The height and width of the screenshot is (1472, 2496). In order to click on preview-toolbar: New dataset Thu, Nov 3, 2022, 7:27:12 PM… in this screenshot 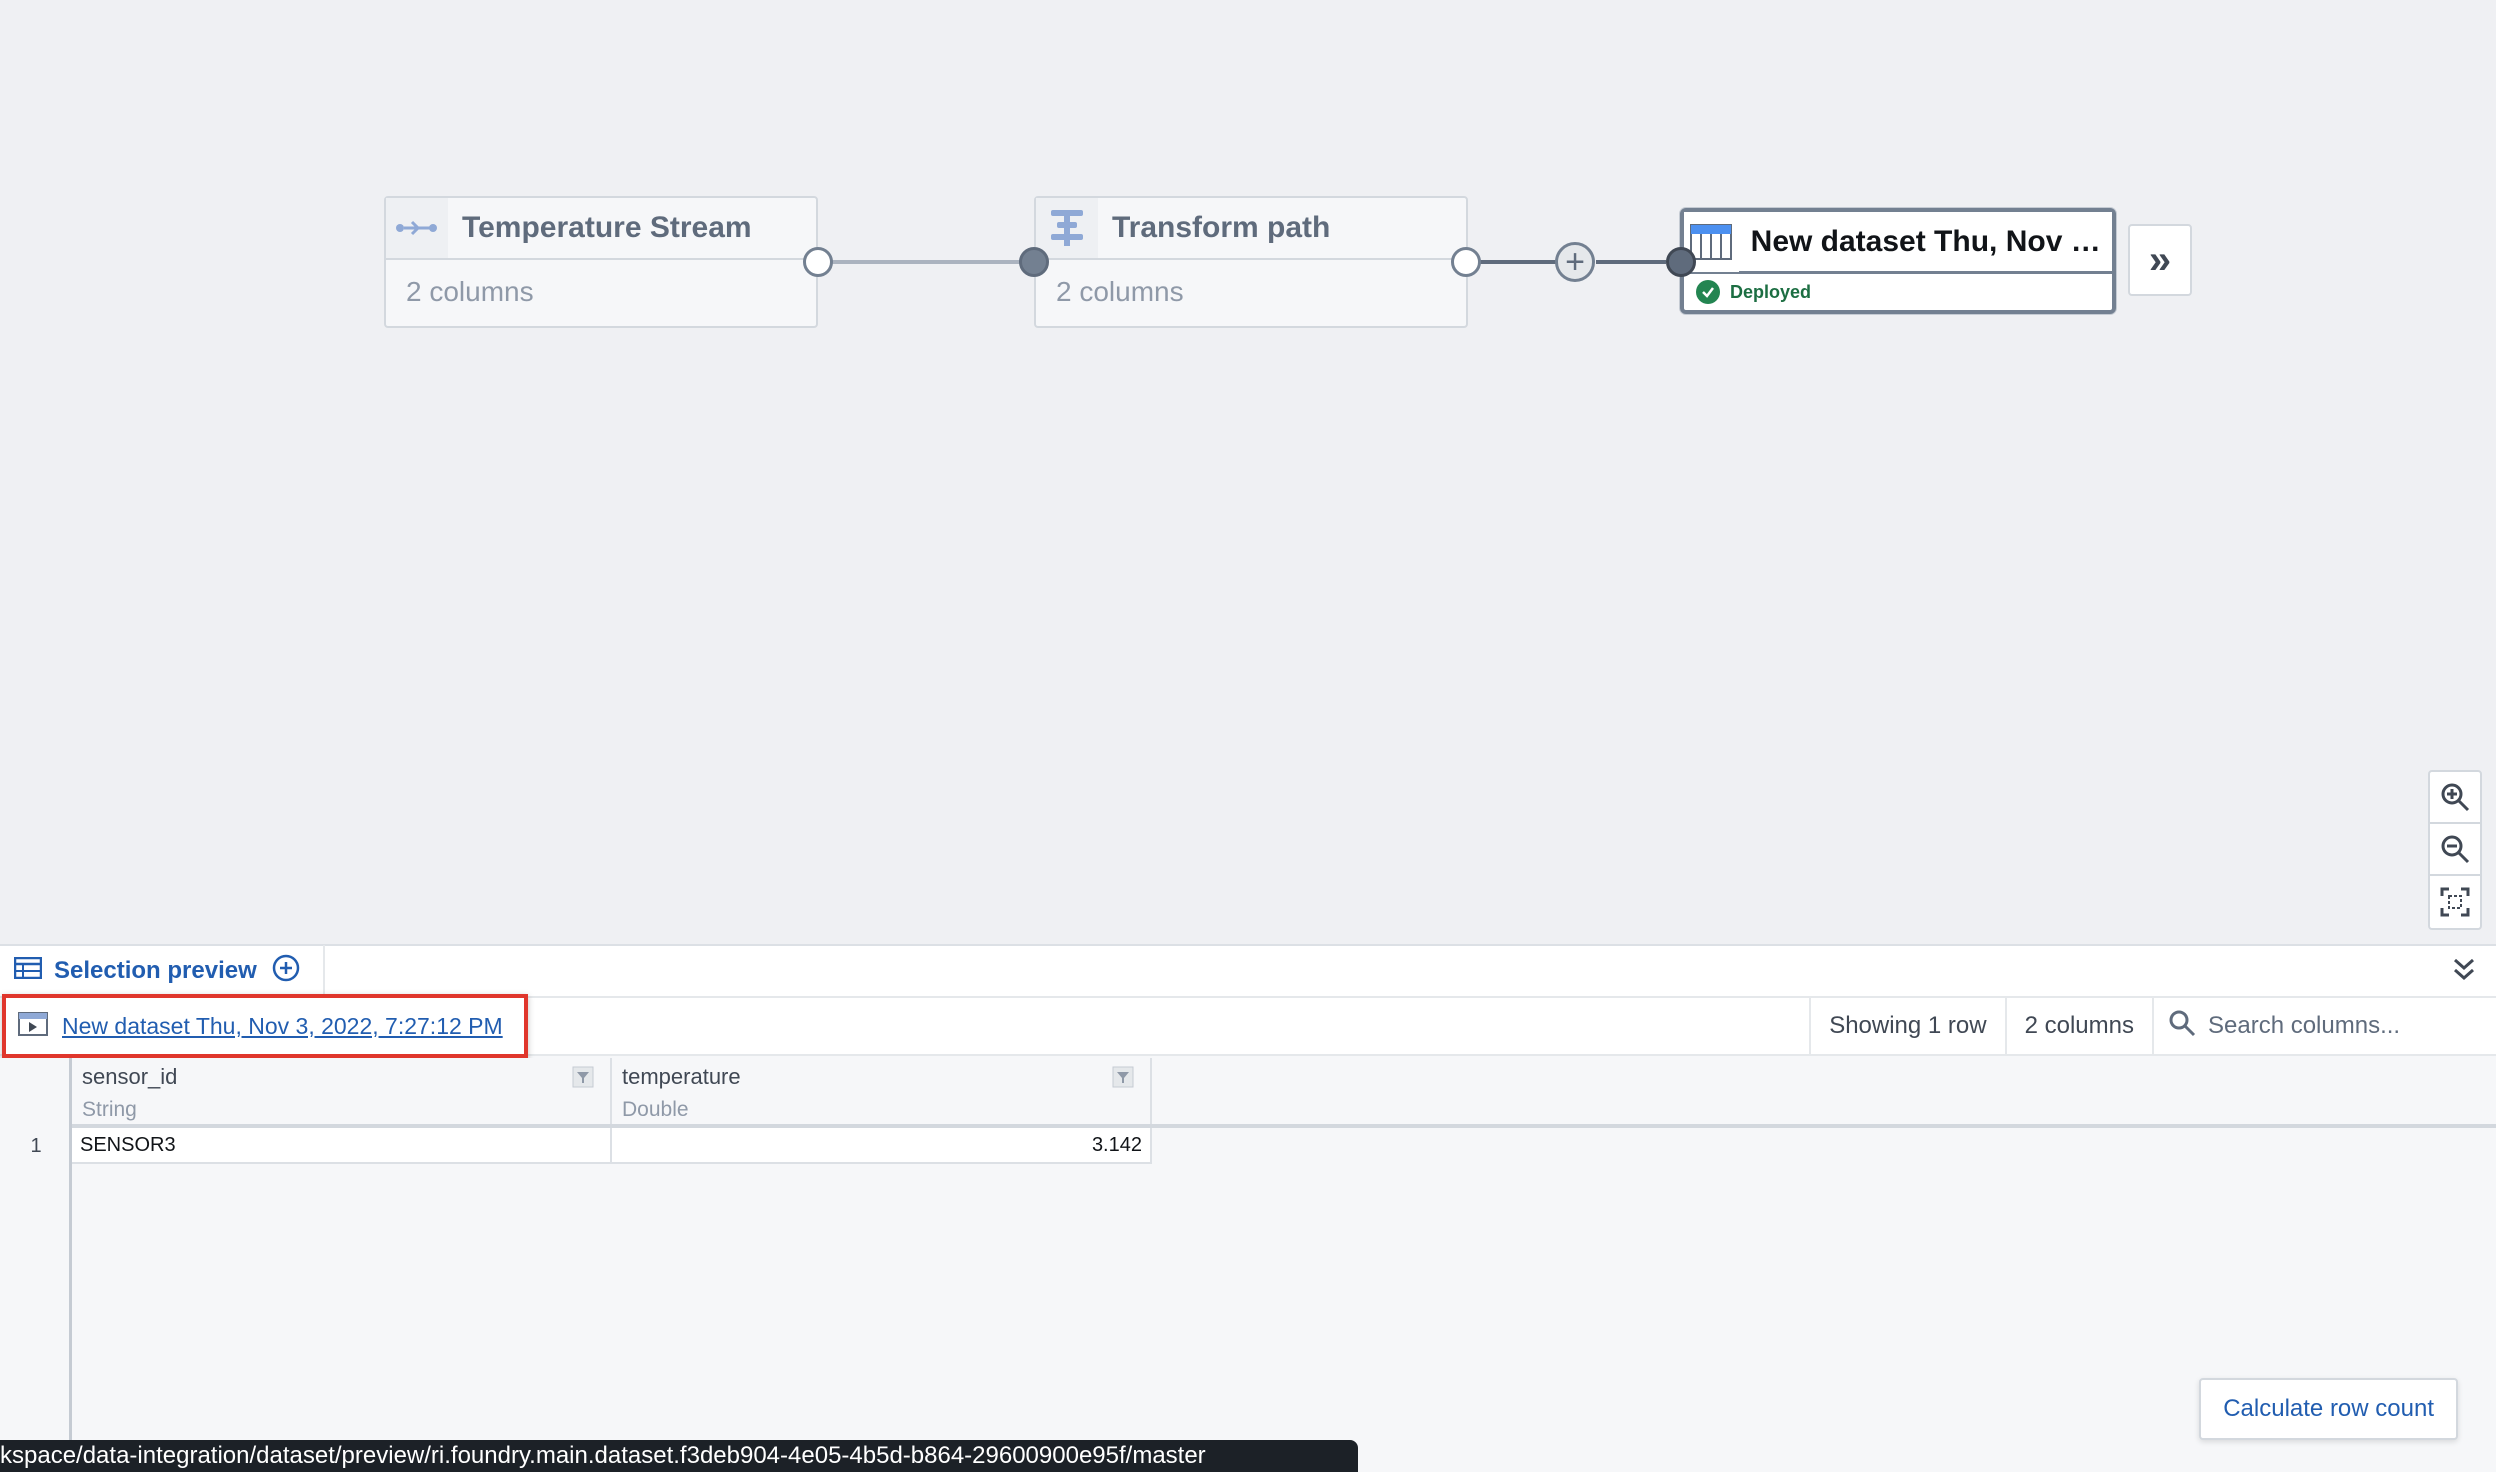, I will do `click(1248, 1026)`.